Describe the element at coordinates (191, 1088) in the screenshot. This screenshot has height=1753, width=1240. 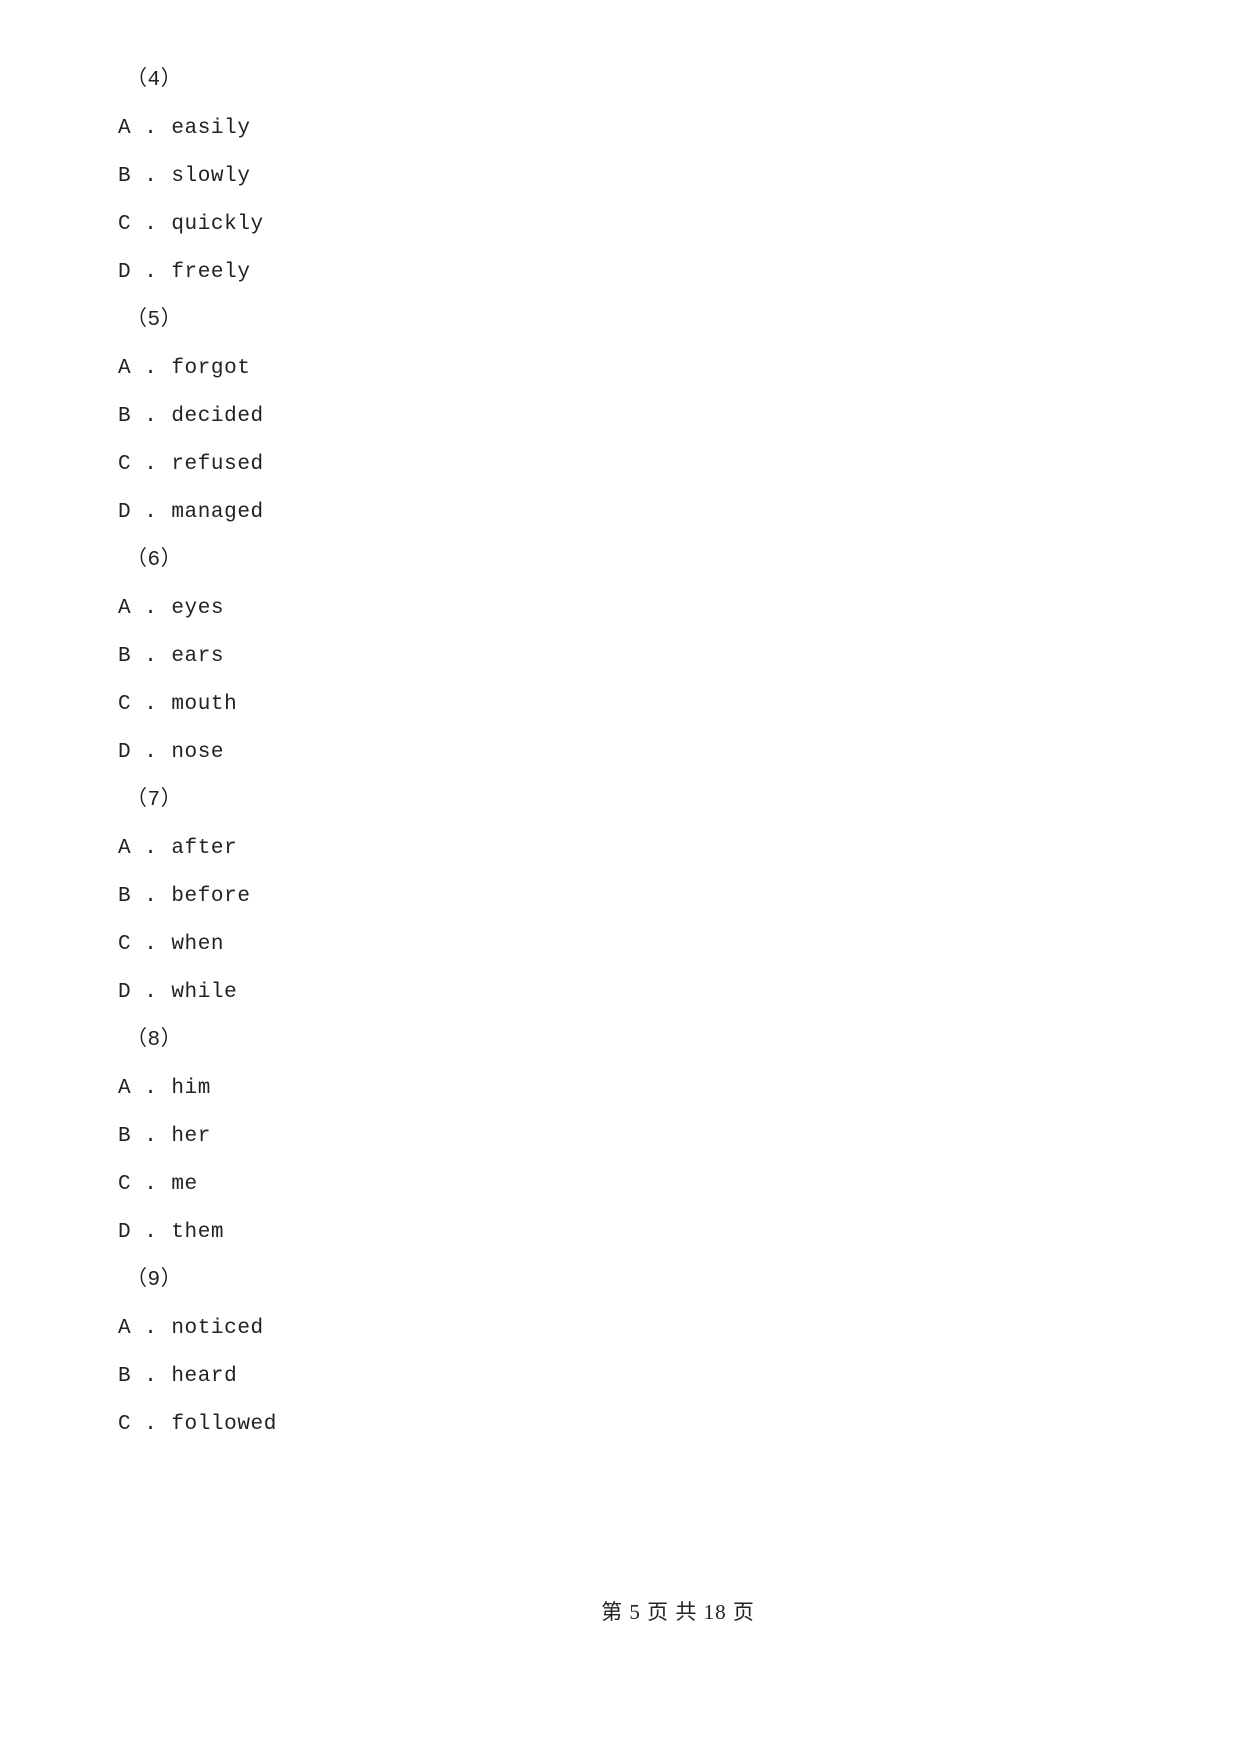
I see `option-text: him` at that location.